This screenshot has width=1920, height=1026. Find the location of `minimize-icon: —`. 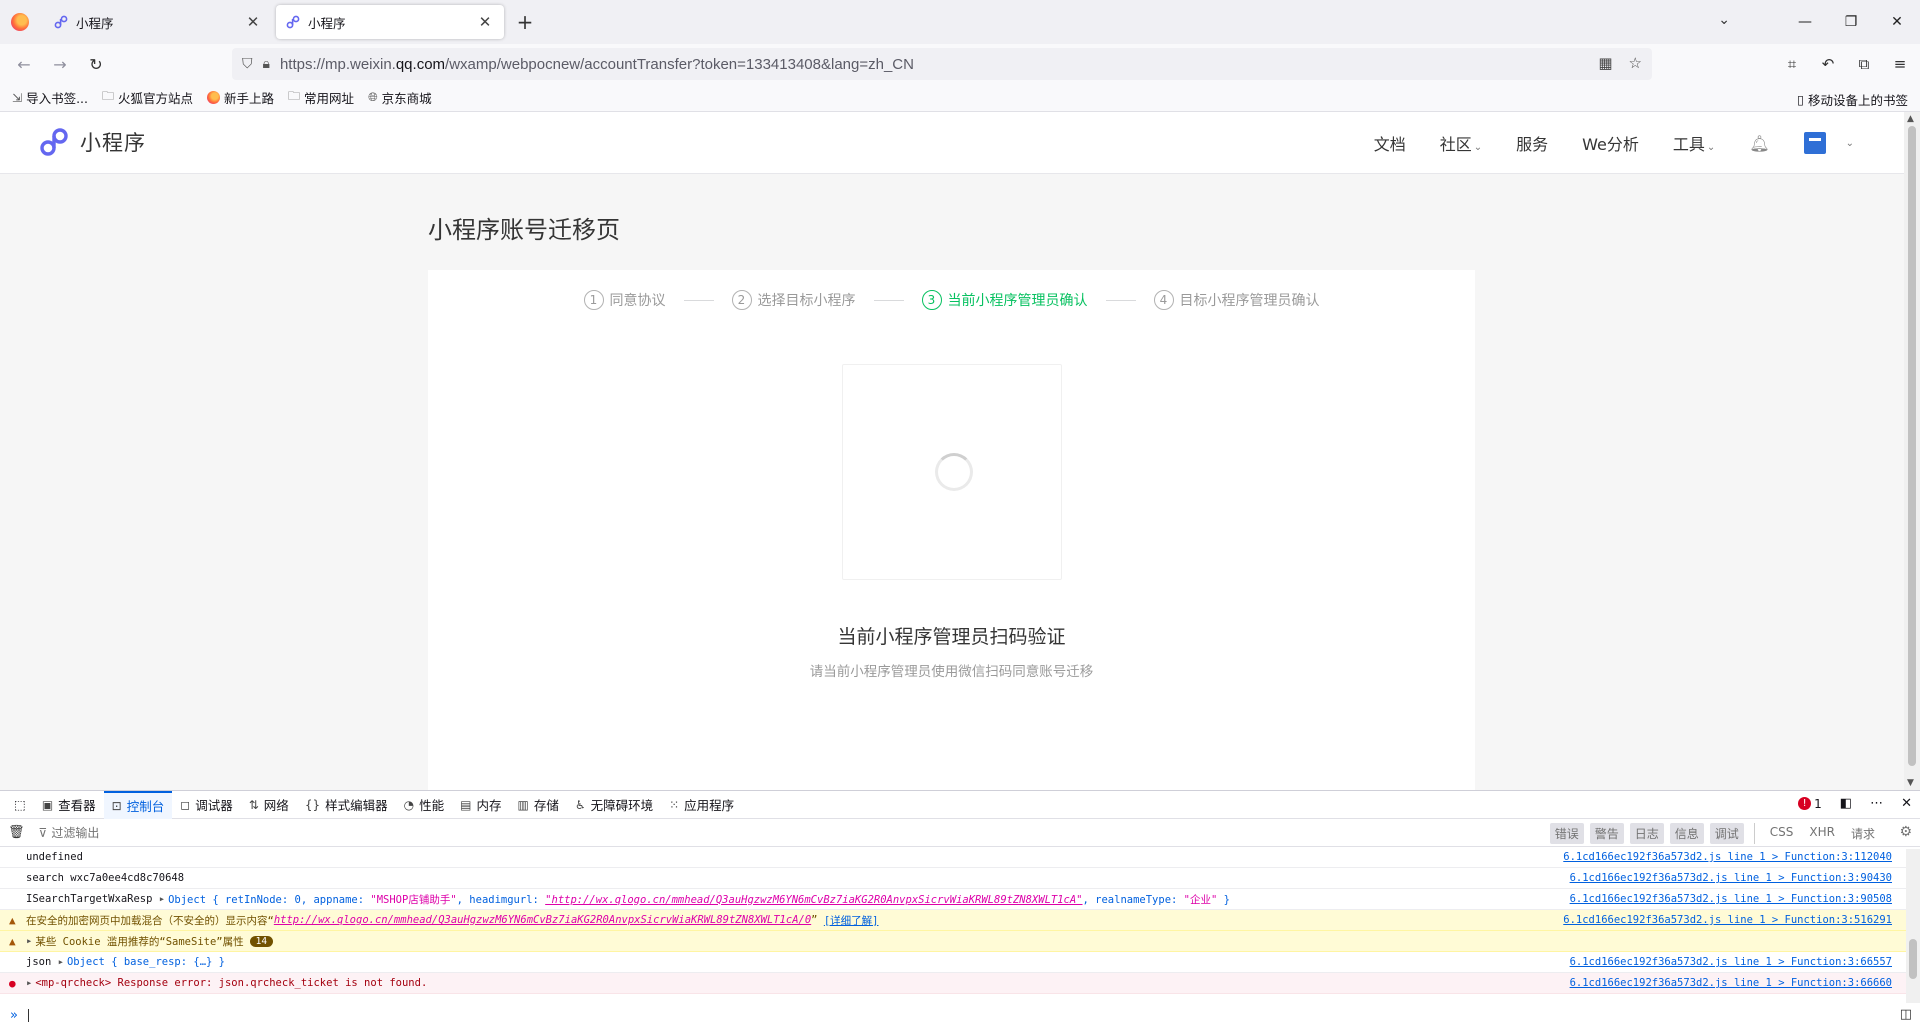

minimize-icon: — is located at coordinates (1805, 22).